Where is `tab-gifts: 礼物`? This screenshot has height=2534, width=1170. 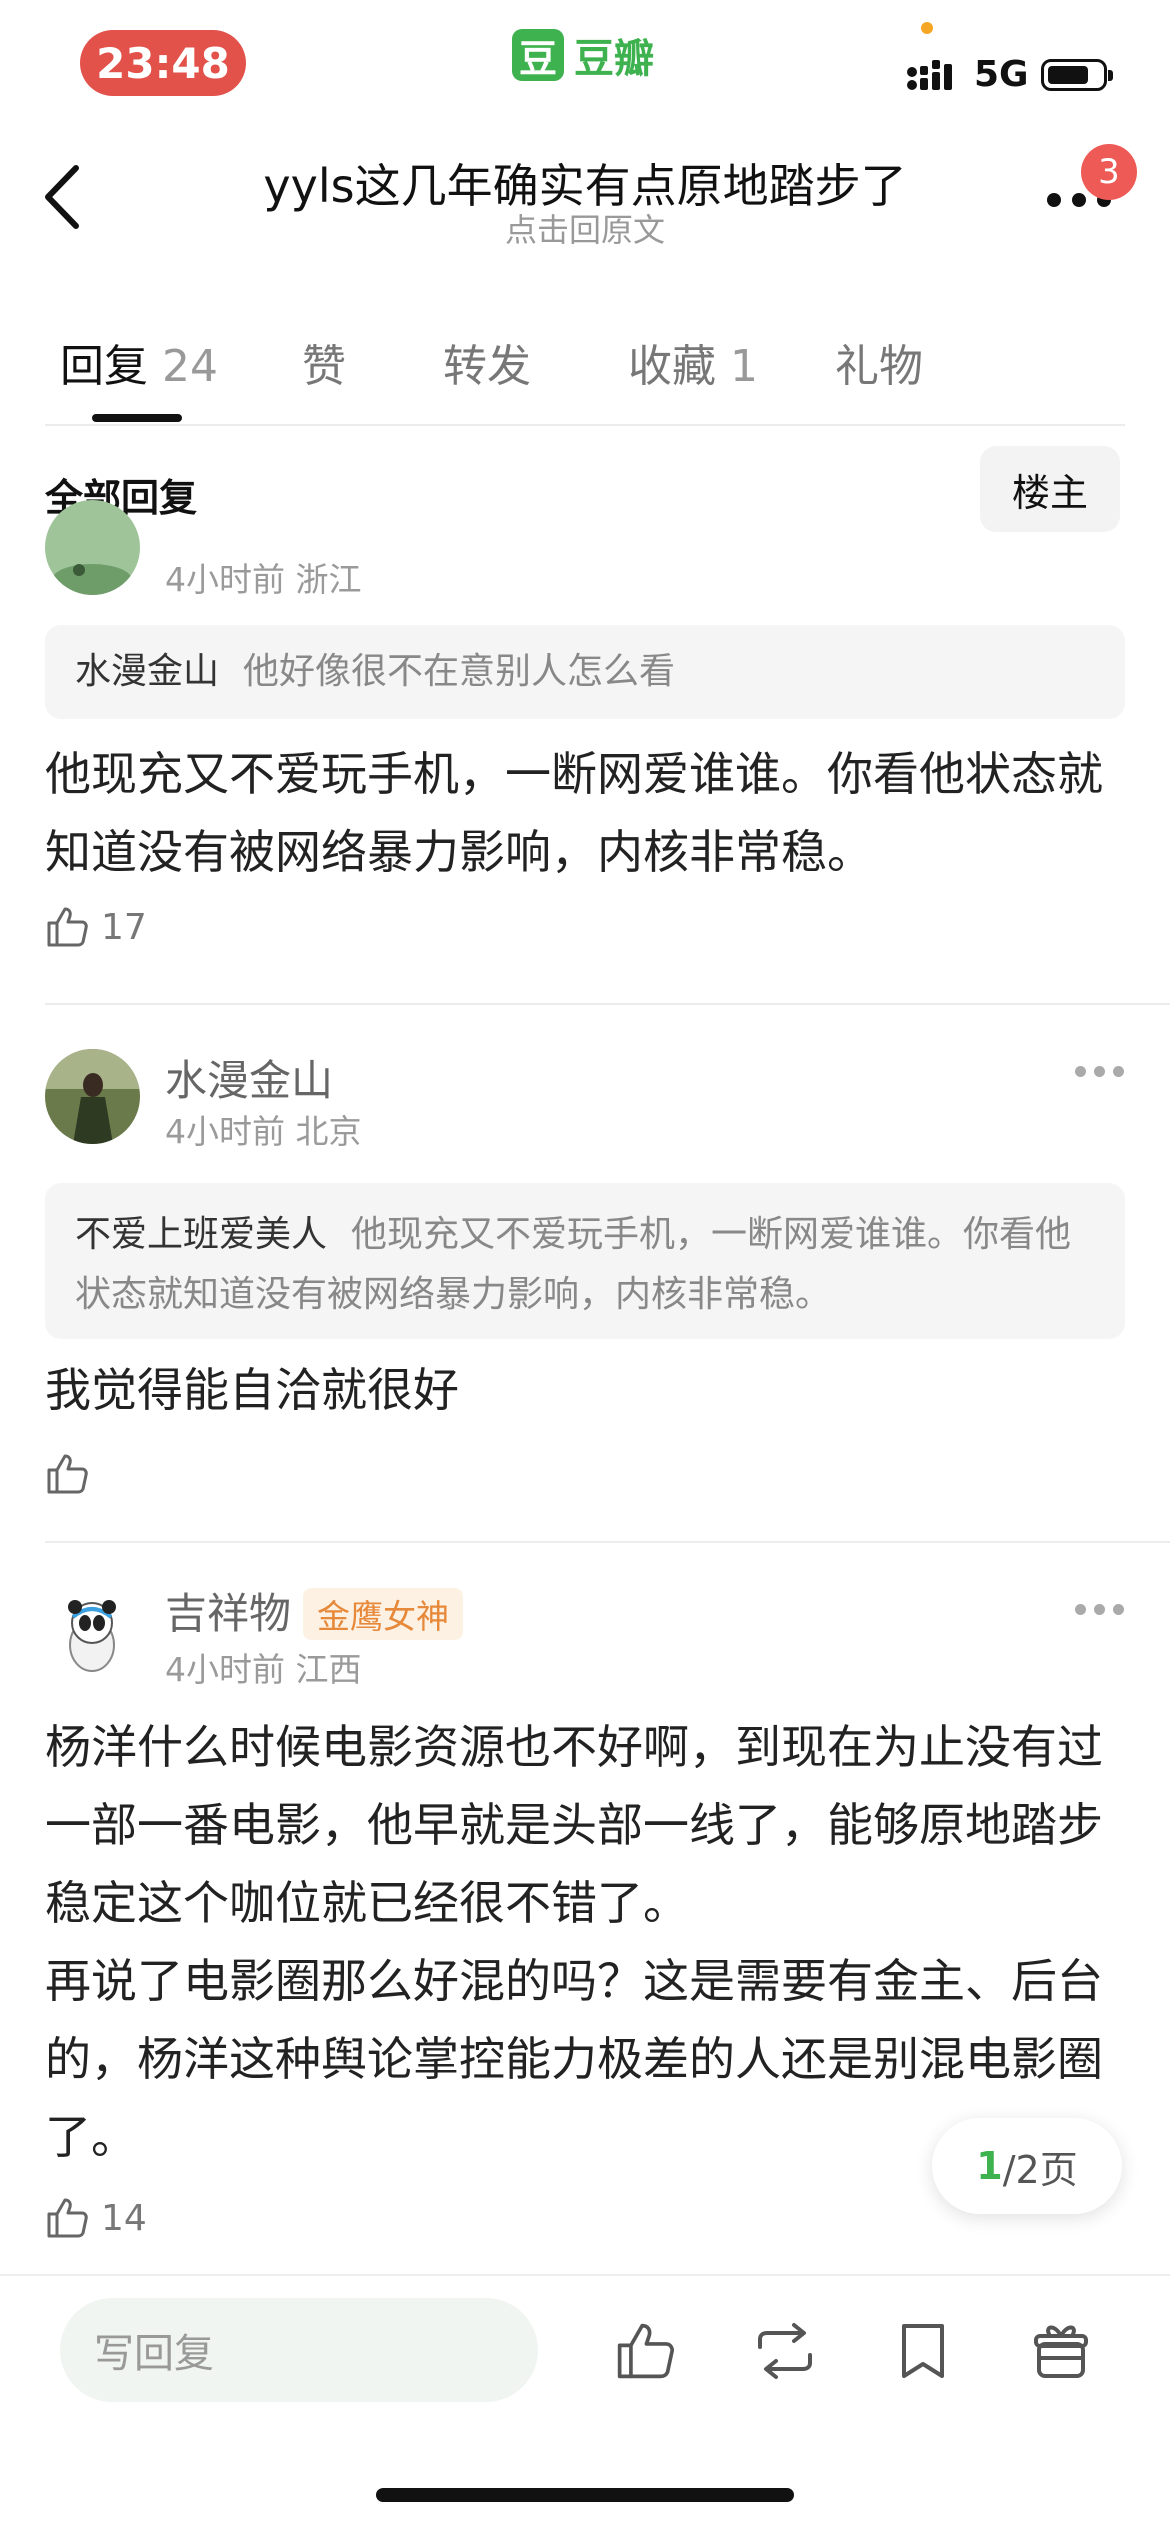
tab-gifts: 礼物 is located at coordinates (879, 362).